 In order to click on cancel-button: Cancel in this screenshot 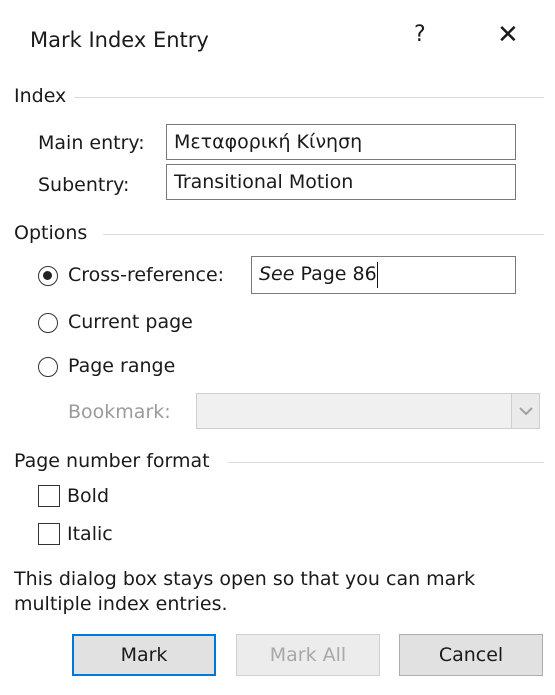, I will do `click(471, 655)`.